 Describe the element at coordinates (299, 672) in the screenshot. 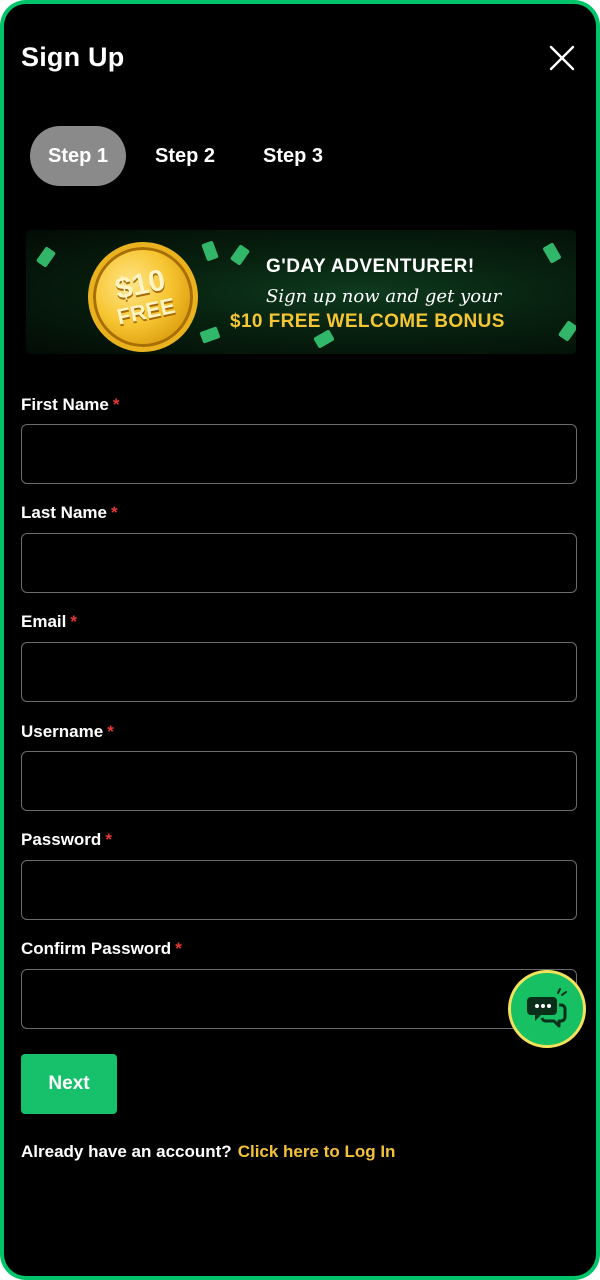

I see `email-field` at that location.